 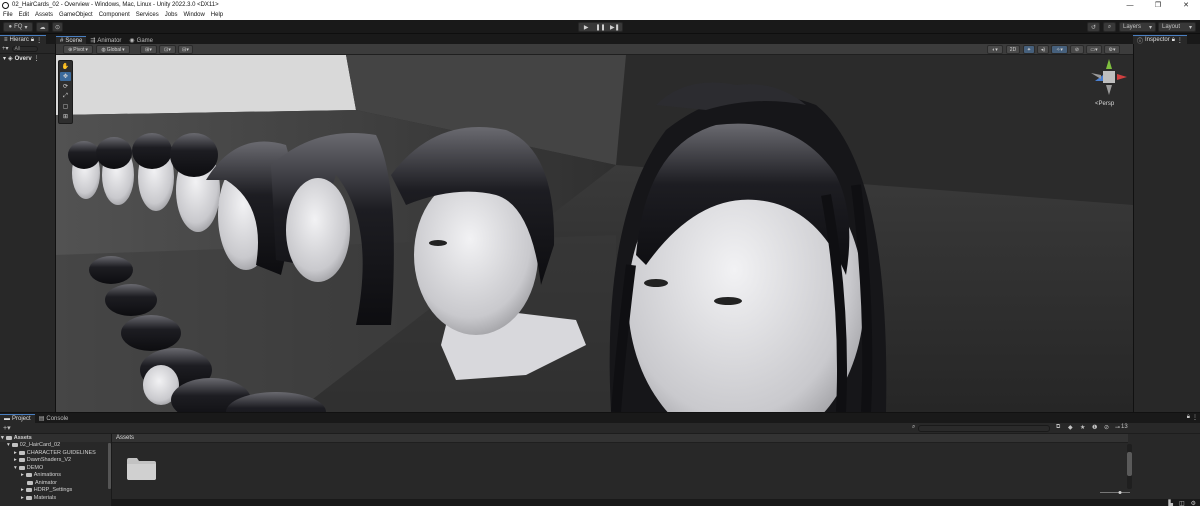 I want to click on menu-component: Component, so click(x=114, y=15).